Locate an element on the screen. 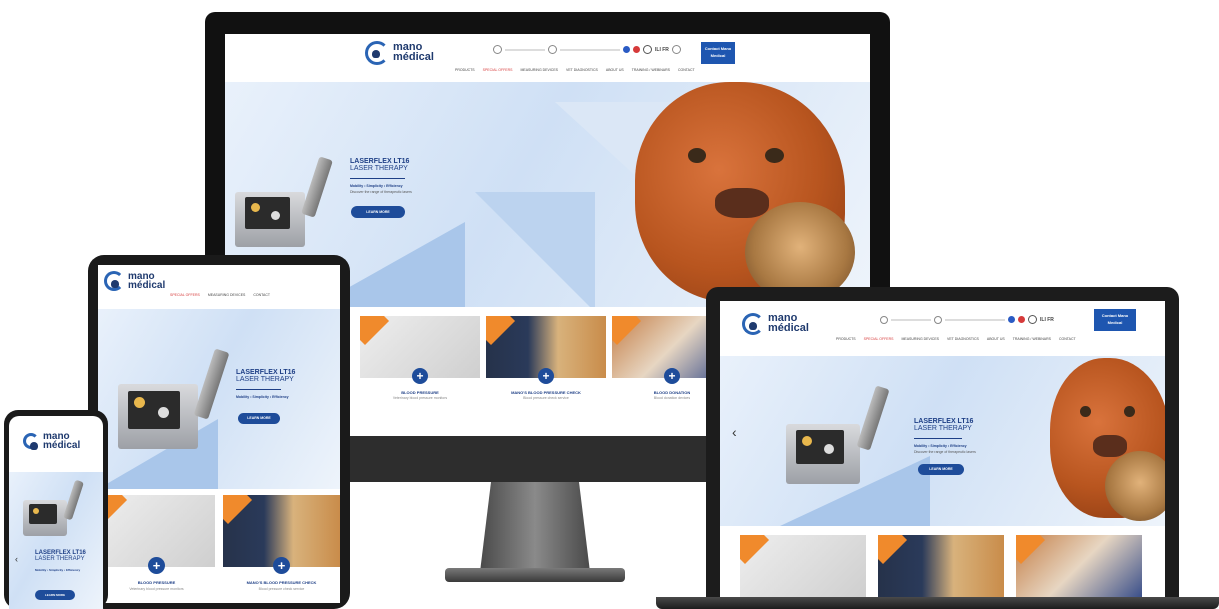 The image size is (1219, 609). card-bp-check is located at coordinates (941, 566).